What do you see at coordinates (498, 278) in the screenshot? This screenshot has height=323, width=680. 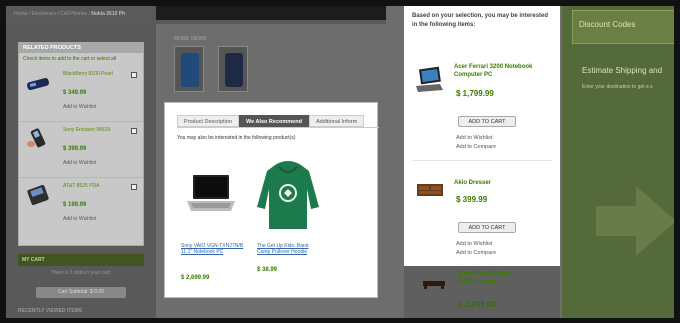 I see `recommend-item-name: Barcelona Bamboo Platform Bed` at bounding box center [498, 278].